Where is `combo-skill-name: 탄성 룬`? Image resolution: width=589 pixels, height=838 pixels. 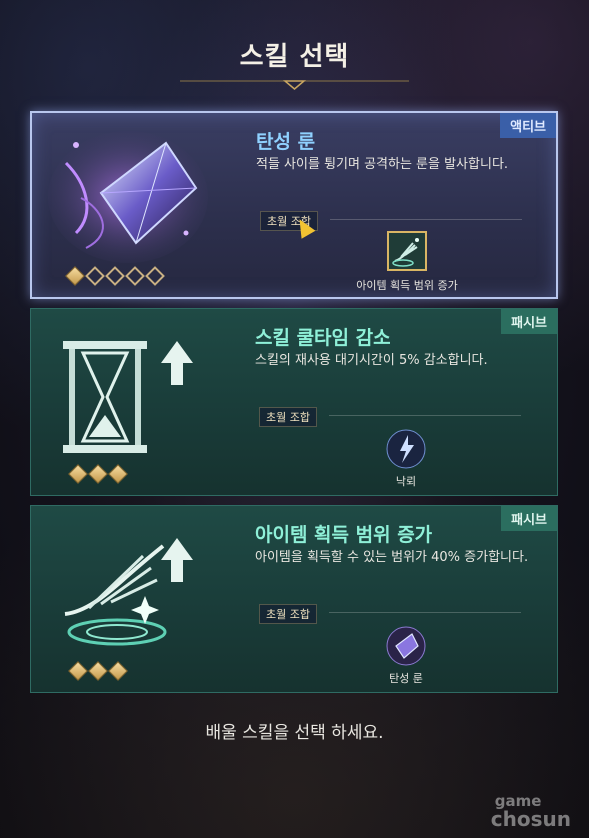 combo-skill-name: 탄성 룬 is located at coordinates (406, 678).